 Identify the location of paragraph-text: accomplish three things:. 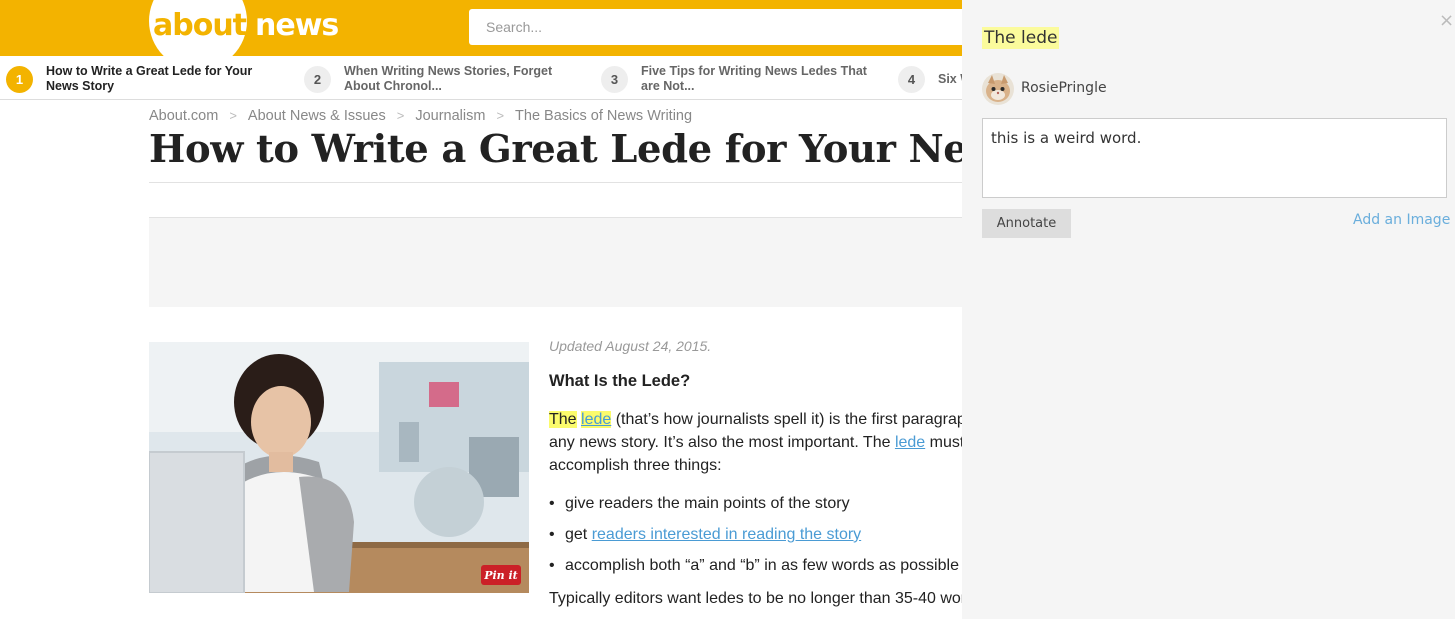
(635, 465).